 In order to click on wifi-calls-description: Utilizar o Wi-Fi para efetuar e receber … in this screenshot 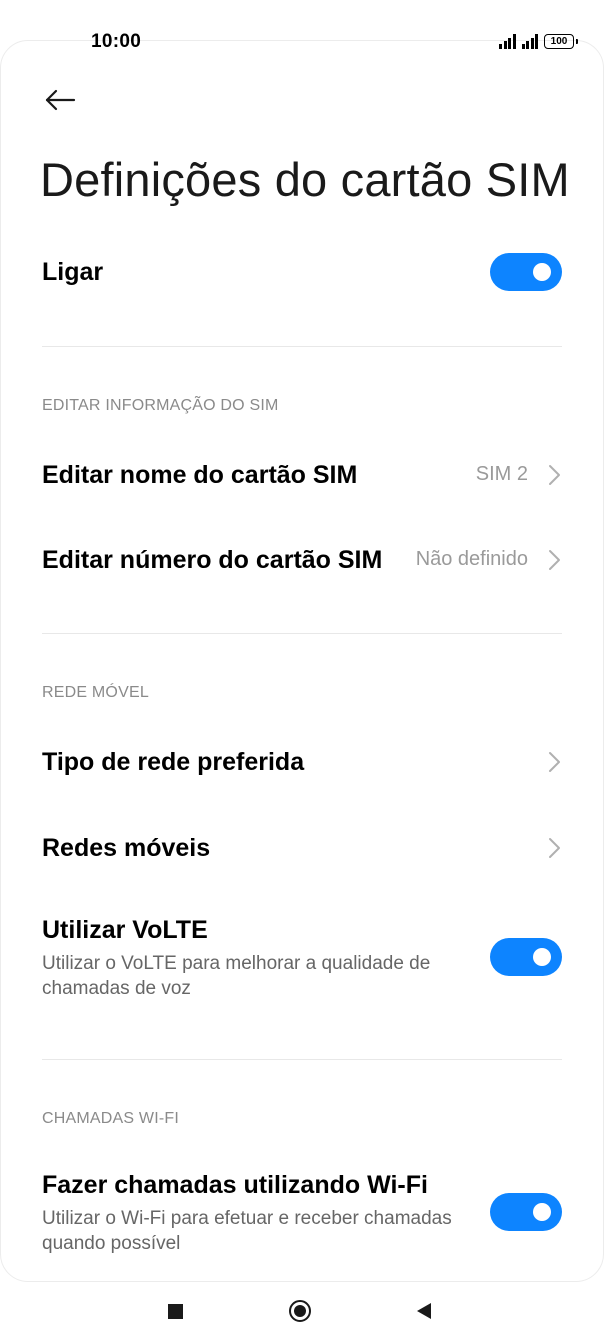, I will do `click(247, 1231)`.